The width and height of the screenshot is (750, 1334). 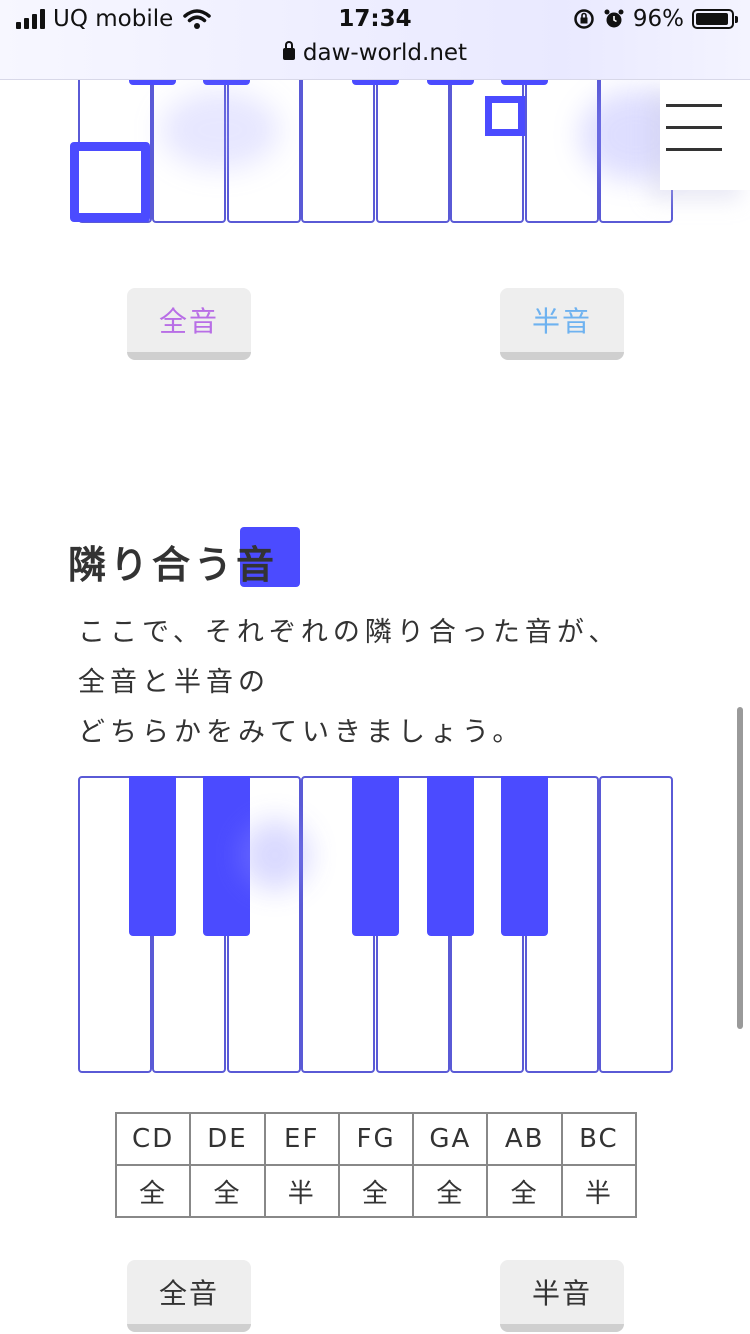 I want to click on address-bar: daw-world.net, so click(x=375, y=53).